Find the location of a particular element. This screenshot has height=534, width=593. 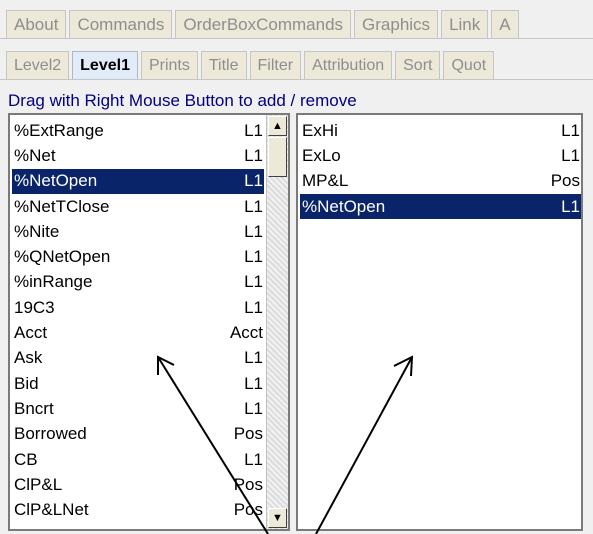

list-item-name: ClP&L is located at coordinates (38, 484).